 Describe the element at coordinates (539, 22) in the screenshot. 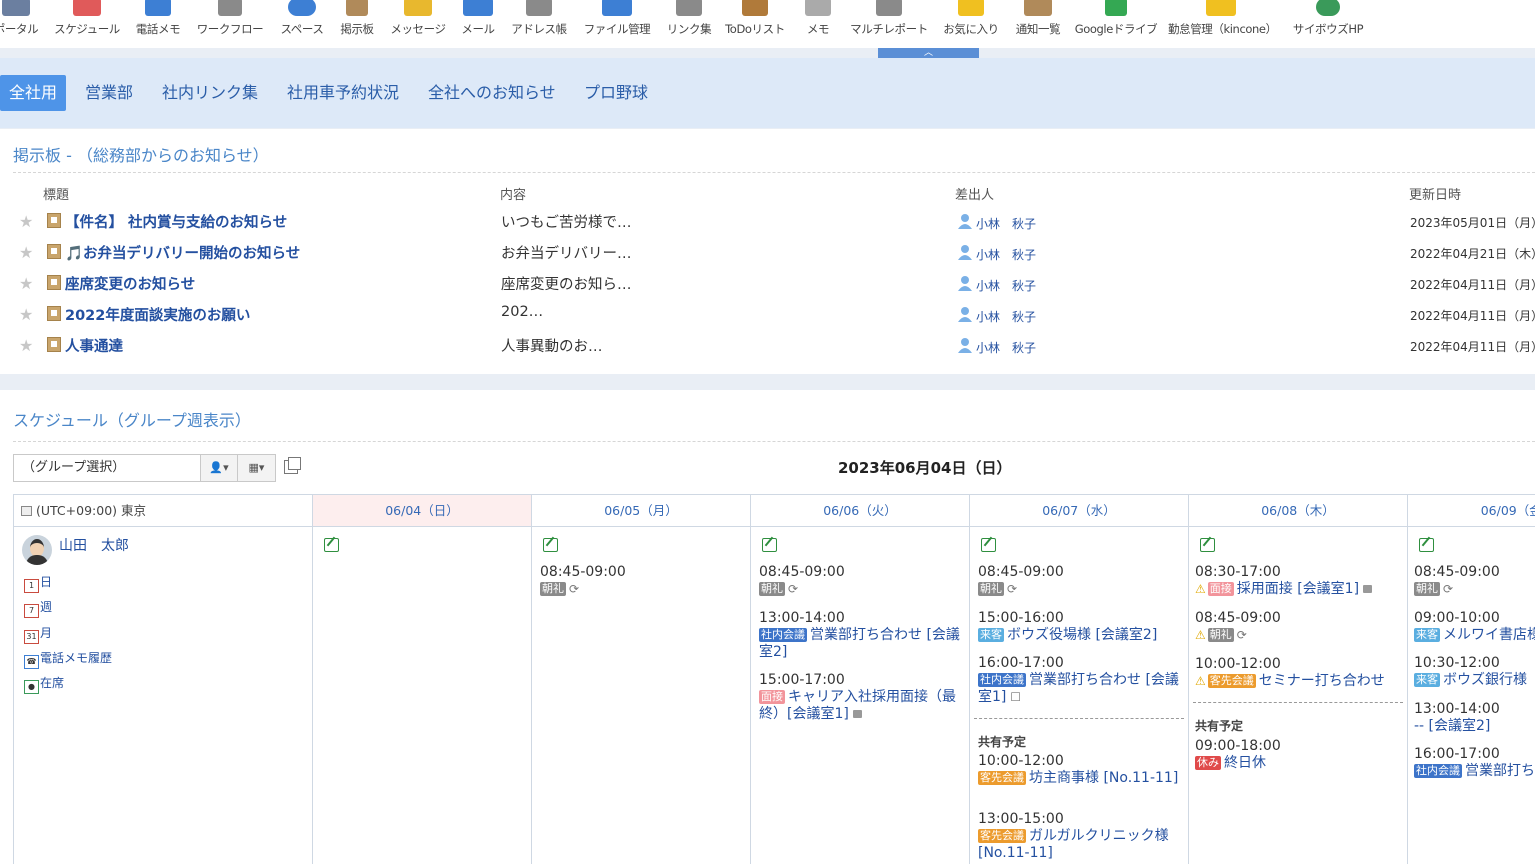

I see `app-address-book: アドレス帳` at that location.